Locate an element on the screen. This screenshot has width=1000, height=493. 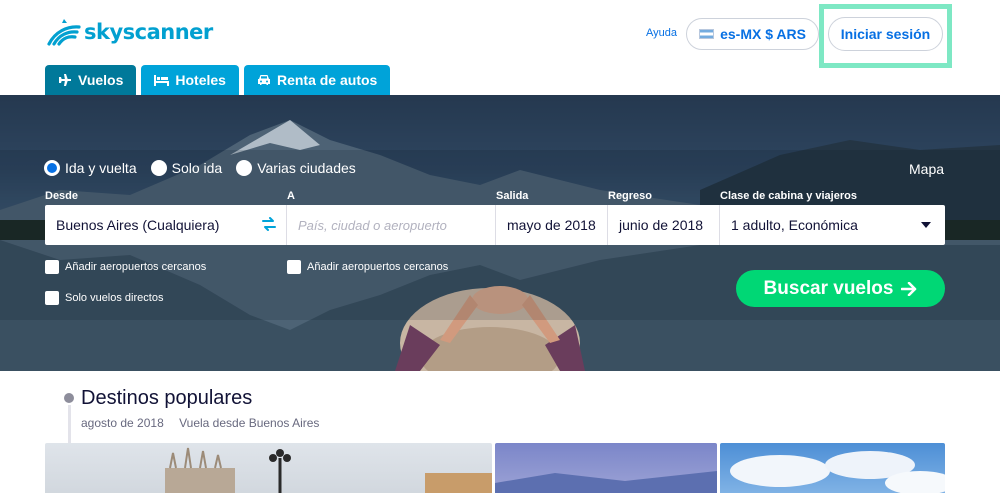
nearby-airports-to: Añadir aeropuertos cercanos is located at coordinates (367, 267).